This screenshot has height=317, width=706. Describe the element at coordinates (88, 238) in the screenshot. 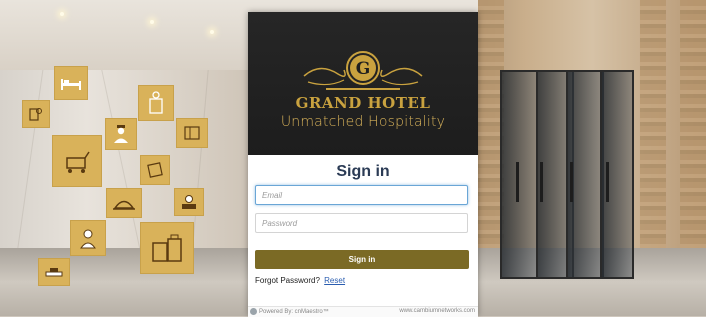

I see `maid-icon` at that location.